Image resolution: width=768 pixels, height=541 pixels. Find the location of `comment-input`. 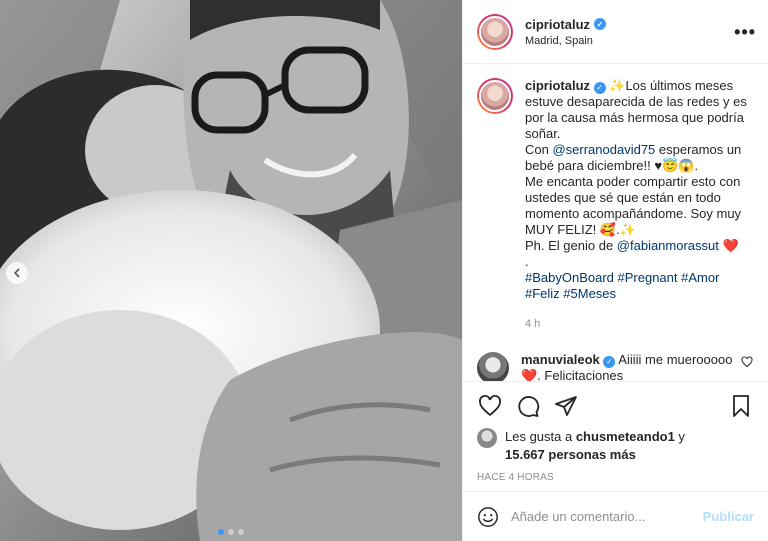

comment-input is located at coordinates (607, 516).